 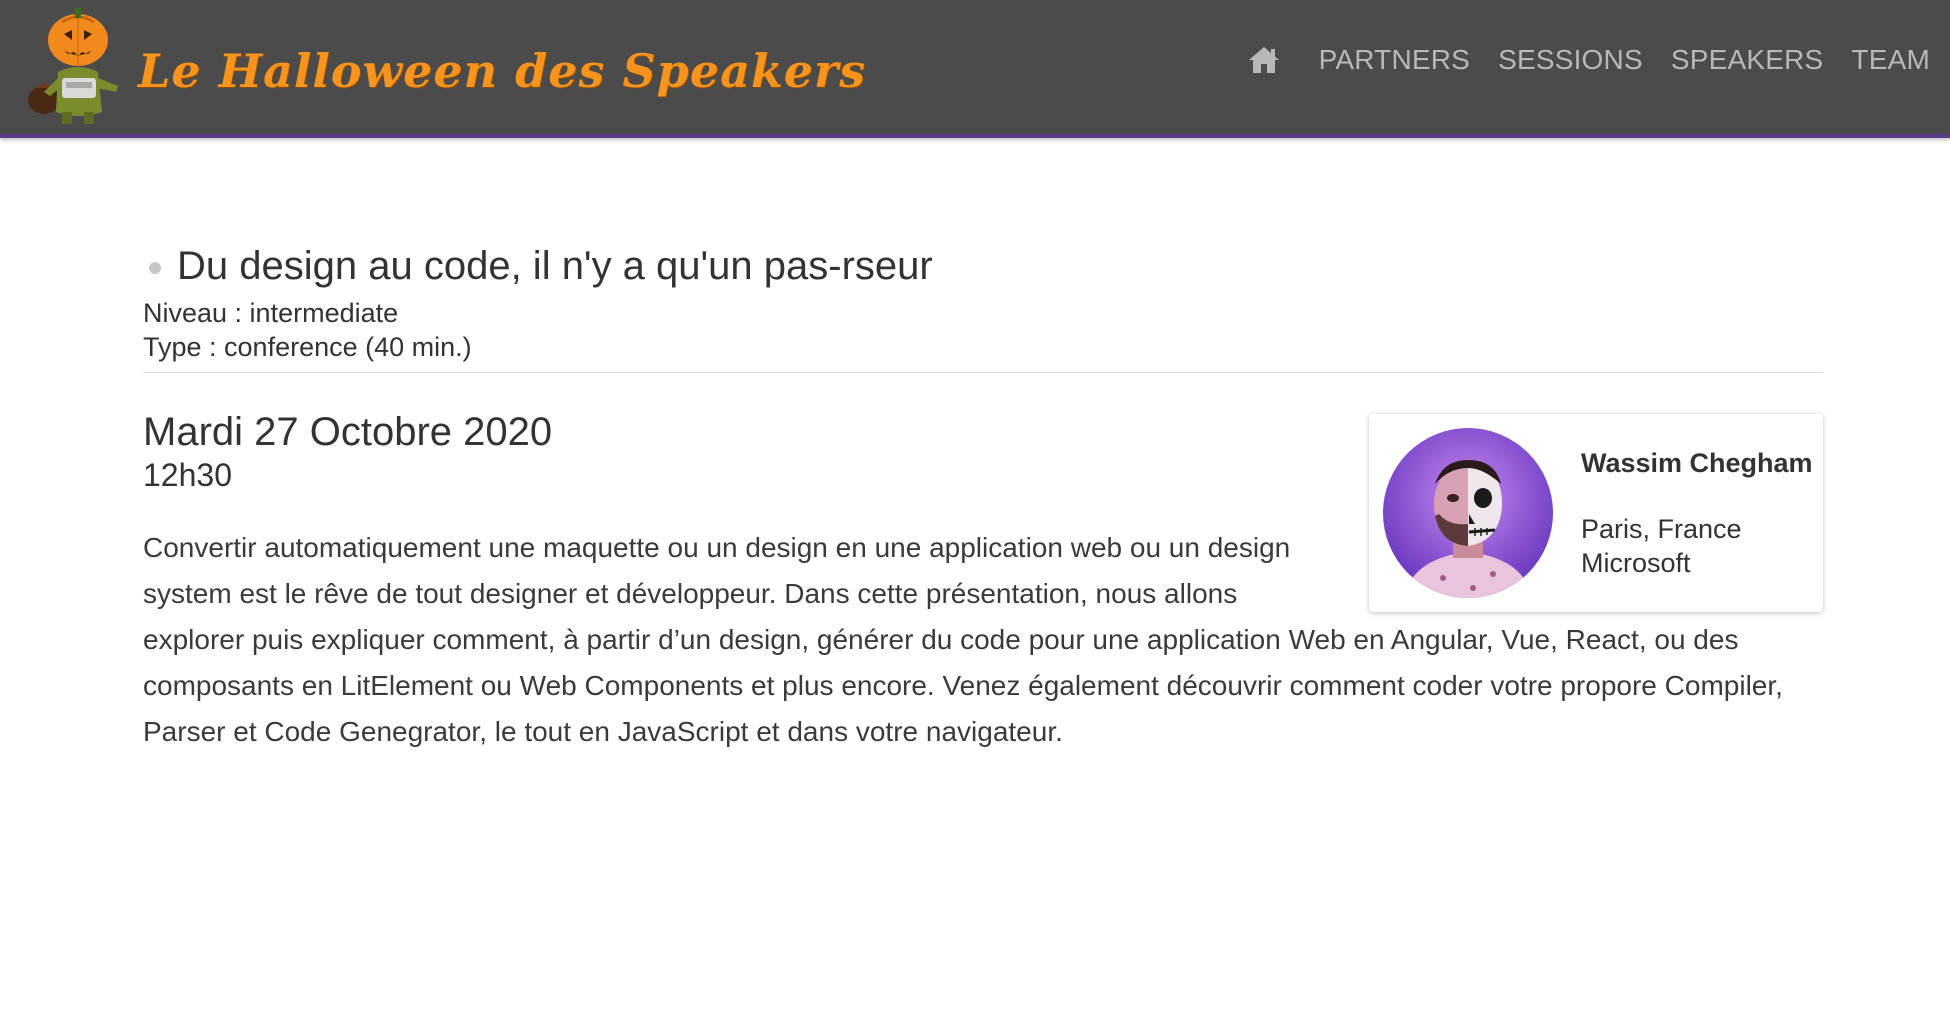 What do you see at coordinates (73, 66) in the screenshot?
I see `pumpkin-mascot-icon` at bounding box center [73, 66].